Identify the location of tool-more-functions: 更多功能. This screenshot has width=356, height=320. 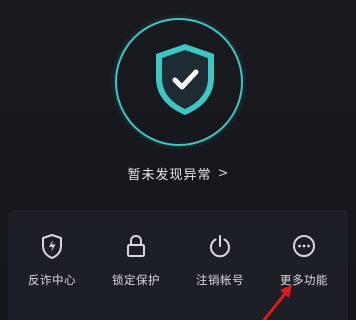
(304, 260).